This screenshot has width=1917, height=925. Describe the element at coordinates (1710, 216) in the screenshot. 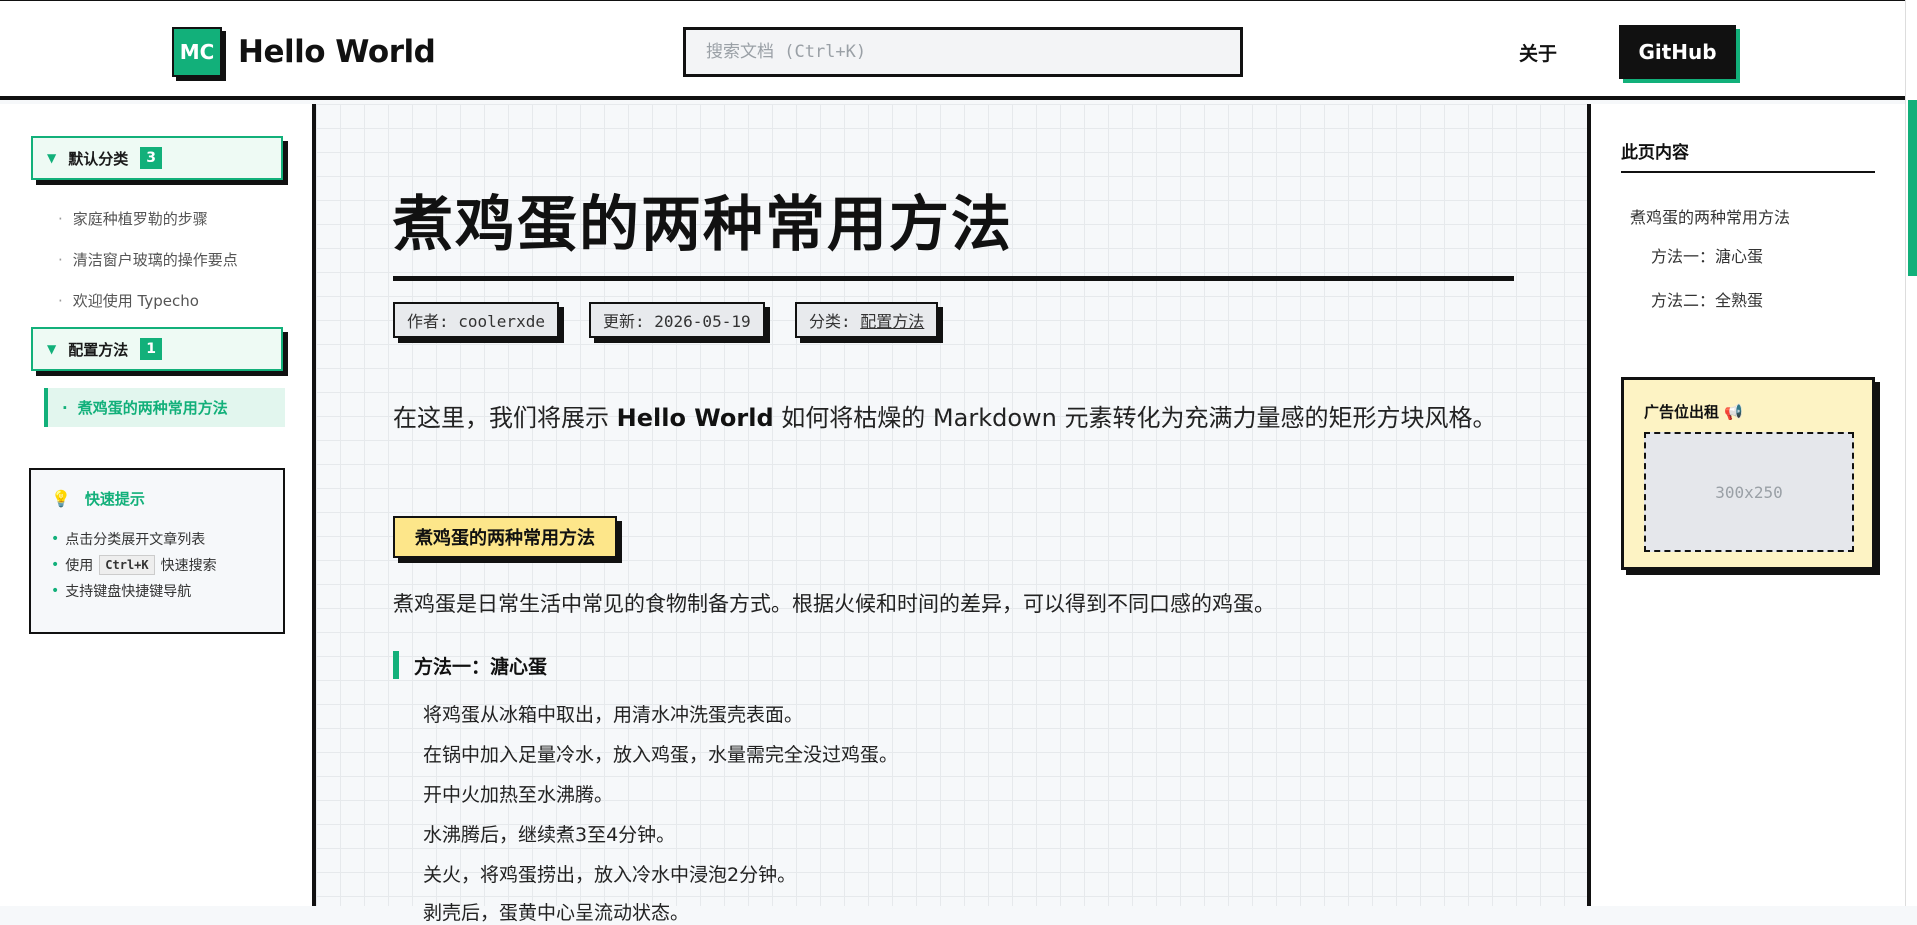

I see `toc-item: 煮鸡蛋的两种常用方法` at that location.